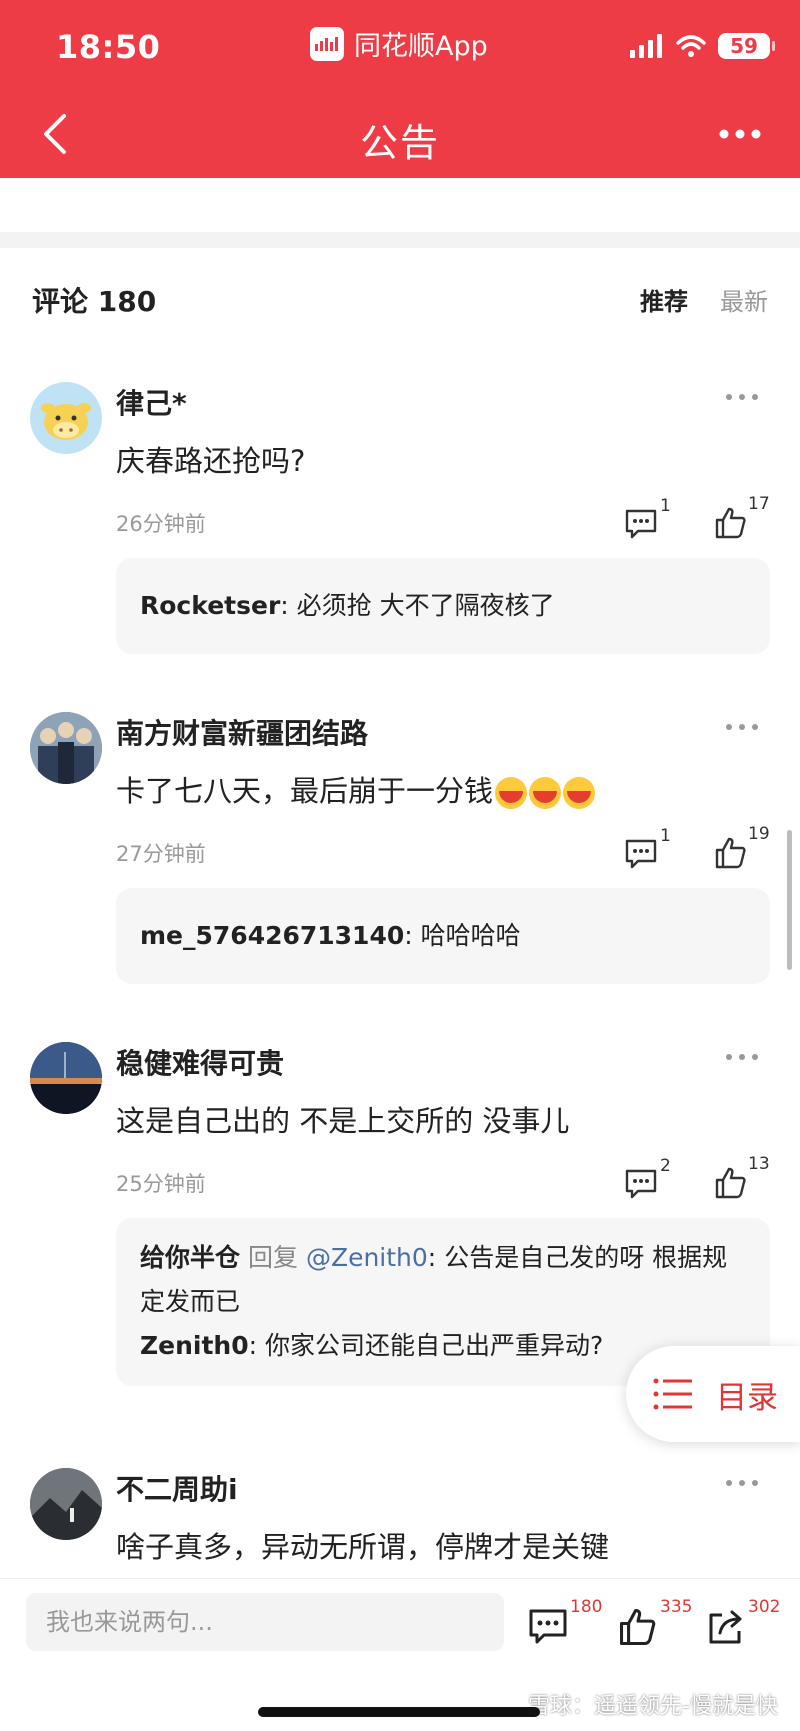 This screenshot has width=800, height=1731. I want to click on comment-like-button: 19, so click(741, 848).